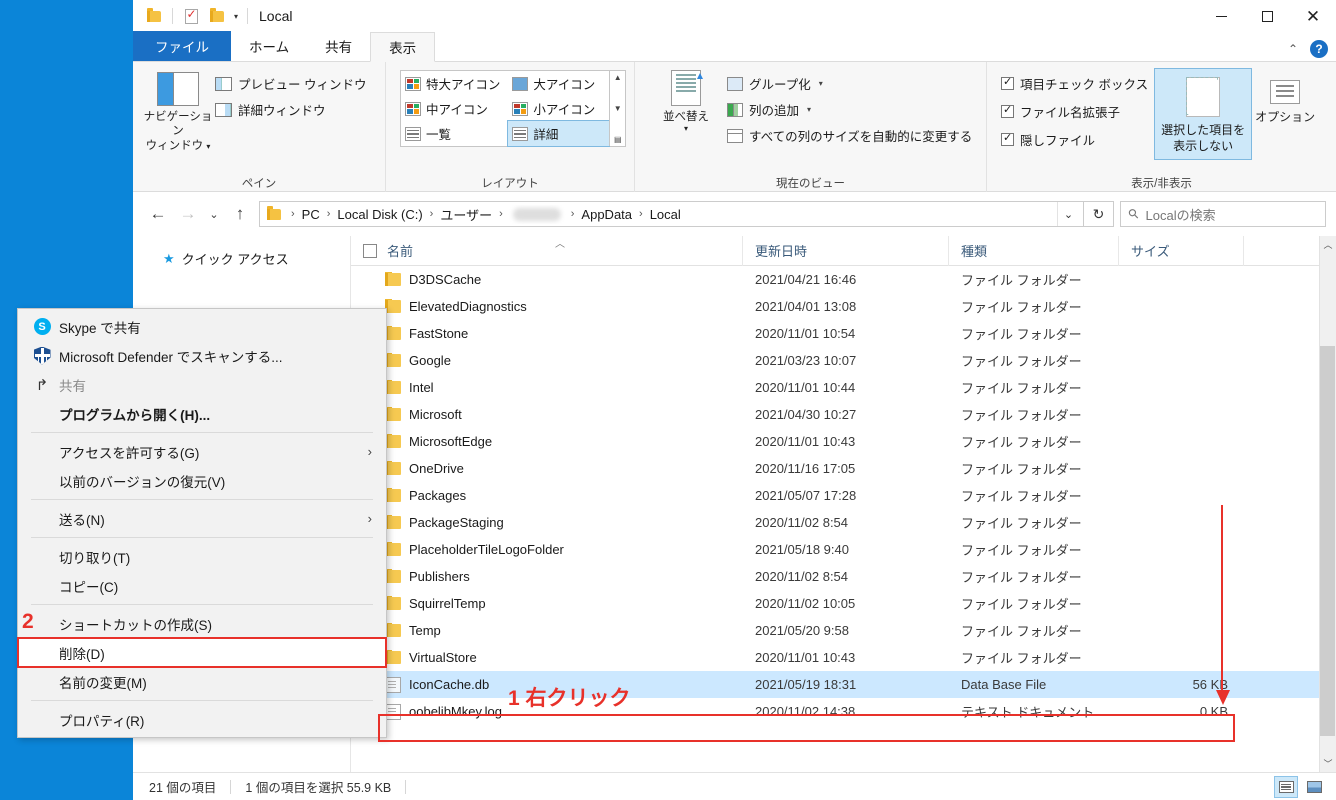 The image size is (1336, 800). What do you see at coordinates (1203, 114) in the screenshot?
I see `hide-selected-items-button: 選択した項目を 表示しない` at bounding box center [1203, 114].